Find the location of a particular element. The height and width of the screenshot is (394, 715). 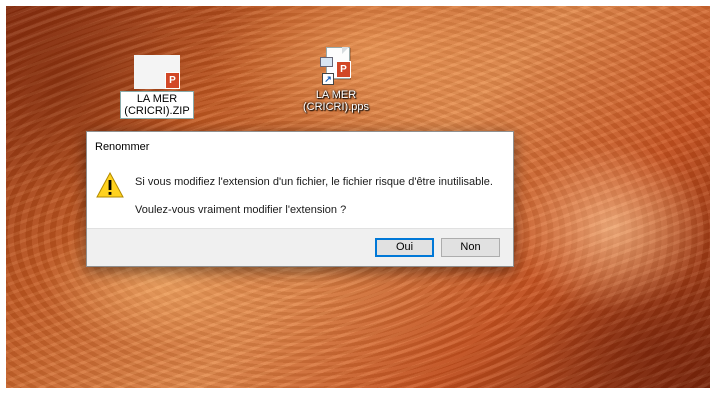

zip-thumbnail: P is located at coordinates (157, 72).